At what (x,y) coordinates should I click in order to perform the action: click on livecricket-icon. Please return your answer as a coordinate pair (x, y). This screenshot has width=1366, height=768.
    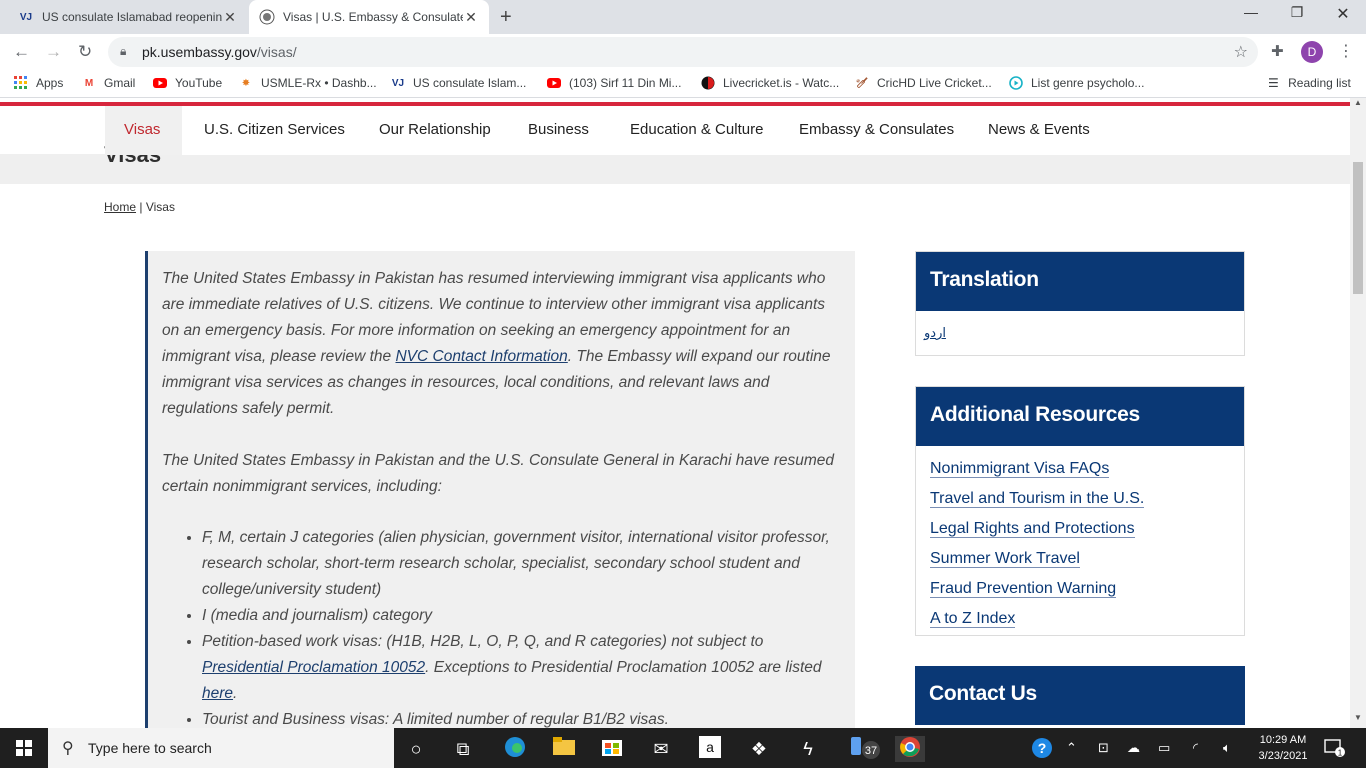
    Looking at the image, I should click on (708, 83).